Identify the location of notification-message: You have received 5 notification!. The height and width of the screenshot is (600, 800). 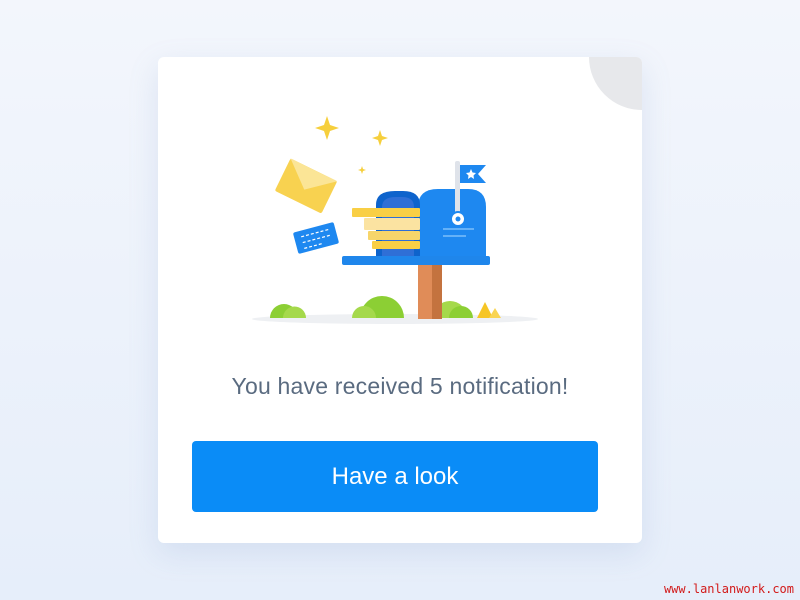
(400, 386).